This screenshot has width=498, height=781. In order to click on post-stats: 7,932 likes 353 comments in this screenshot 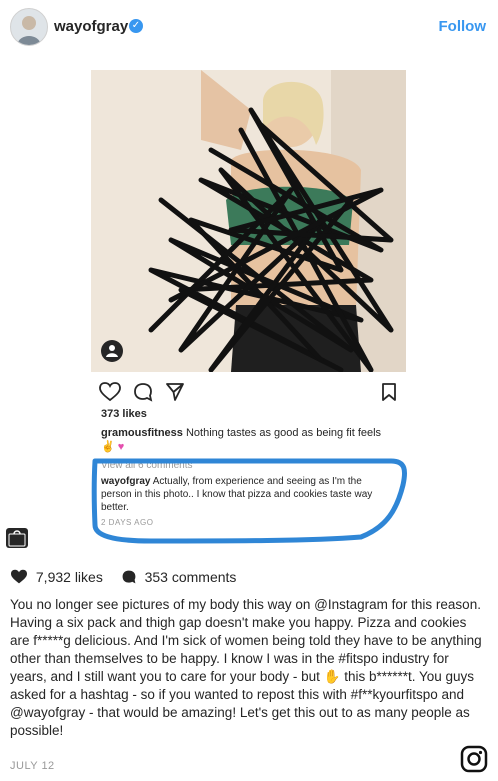, I will do `click(123, 578)`.